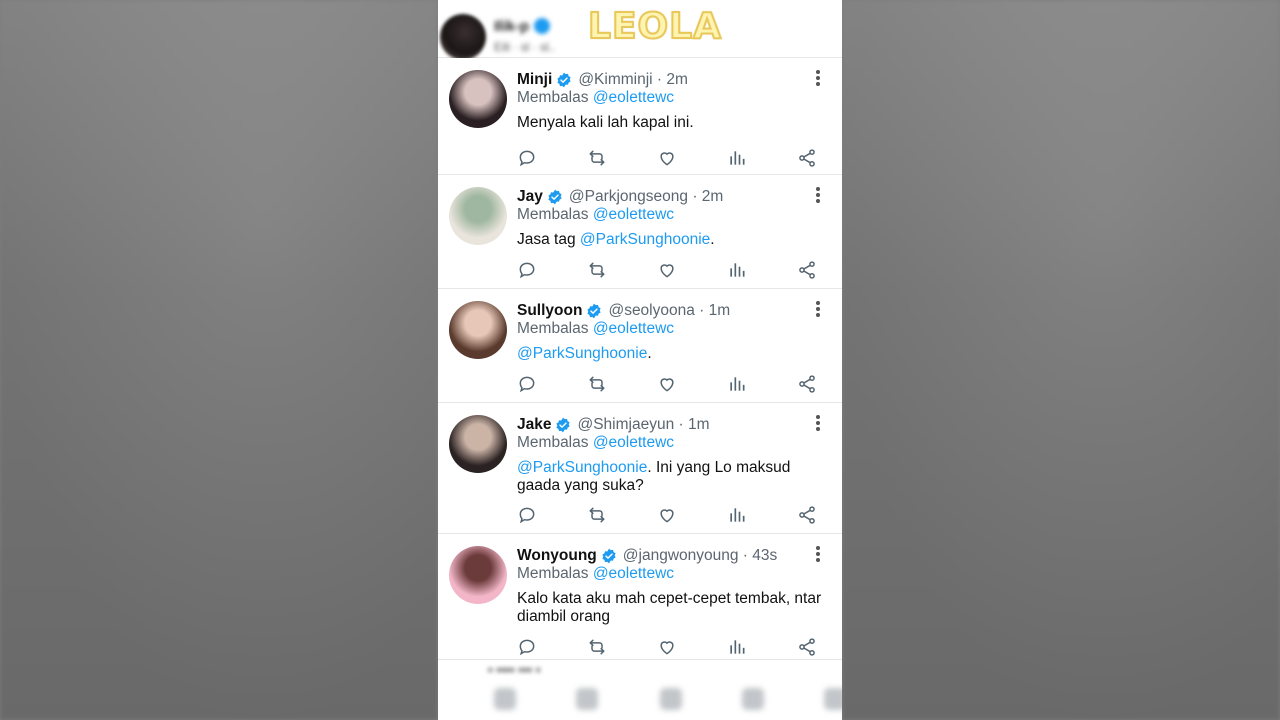 The width and height of the screenshot is (1280, 720). What do you see at coordinates (549, 311) in the screenshot?
I see `display-name: Sullyoon` at bounding box center [549, 311].